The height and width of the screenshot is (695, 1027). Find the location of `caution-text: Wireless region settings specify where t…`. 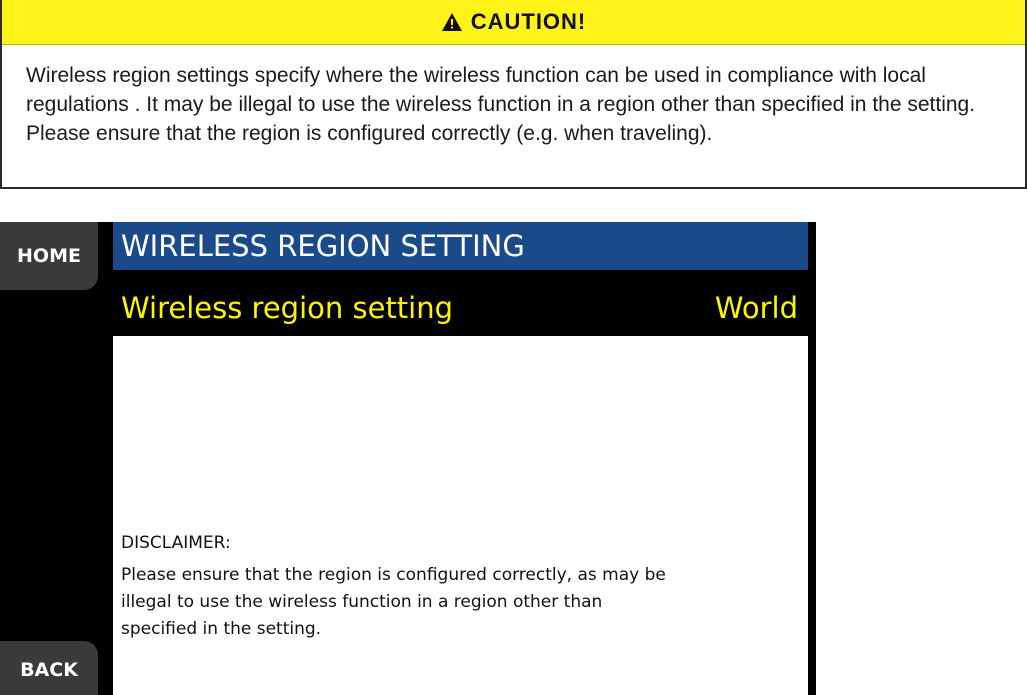

caution-text: Wireless region settings specify where t… is located at coordinates (501, 104).